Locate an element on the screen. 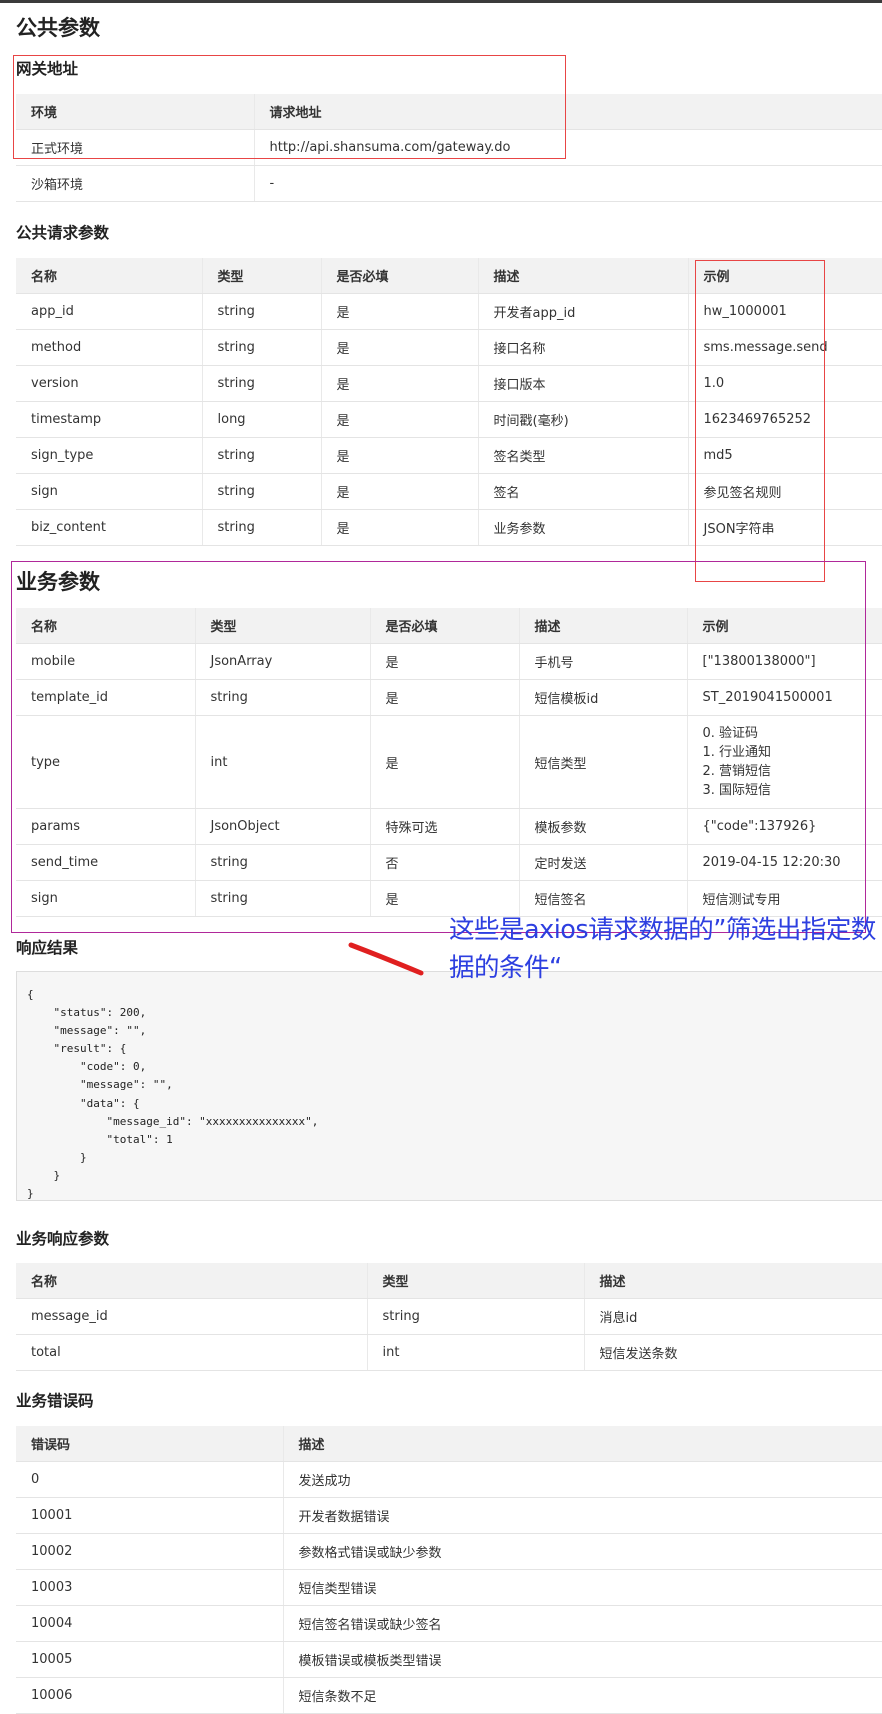 The height and width of the screenshot is (1714, 882). example-cell: 2019-04-15 12:20:30 is located at coordinates (784, 863).